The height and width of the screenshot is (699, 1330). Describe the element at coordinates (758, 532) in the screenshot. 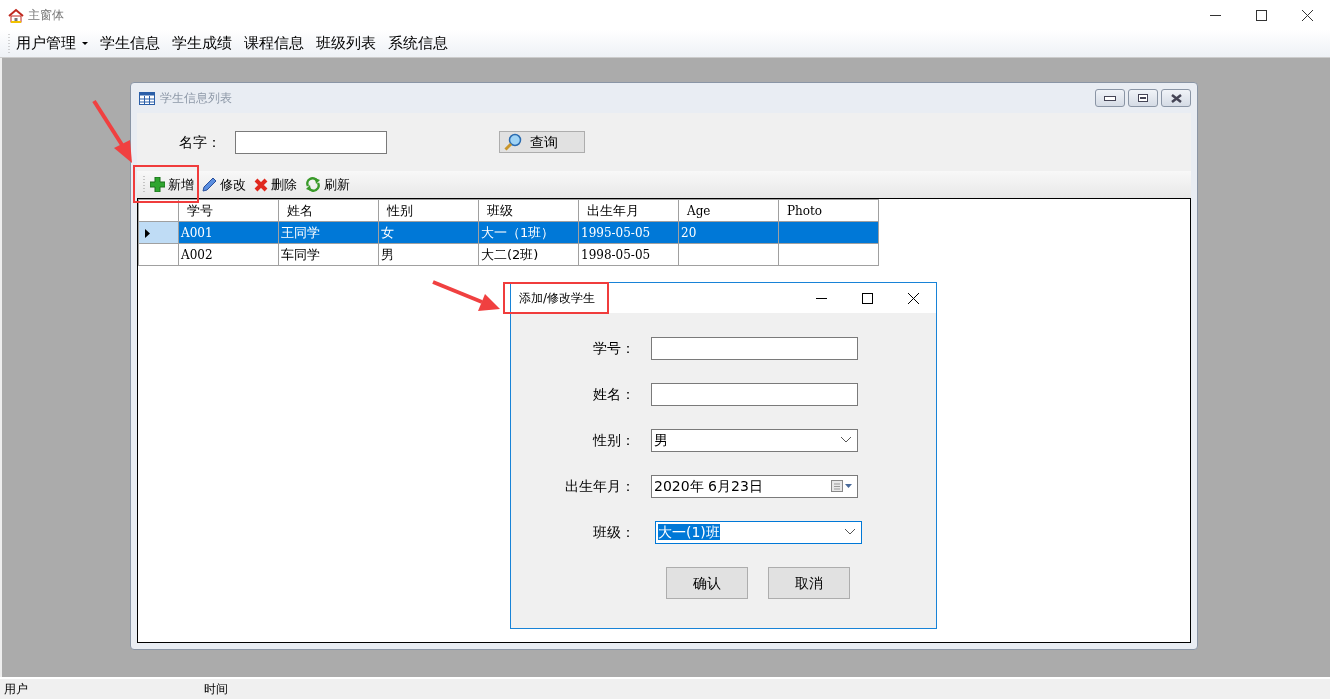

I see `dropdown-field: 大一(1)班` at that location.